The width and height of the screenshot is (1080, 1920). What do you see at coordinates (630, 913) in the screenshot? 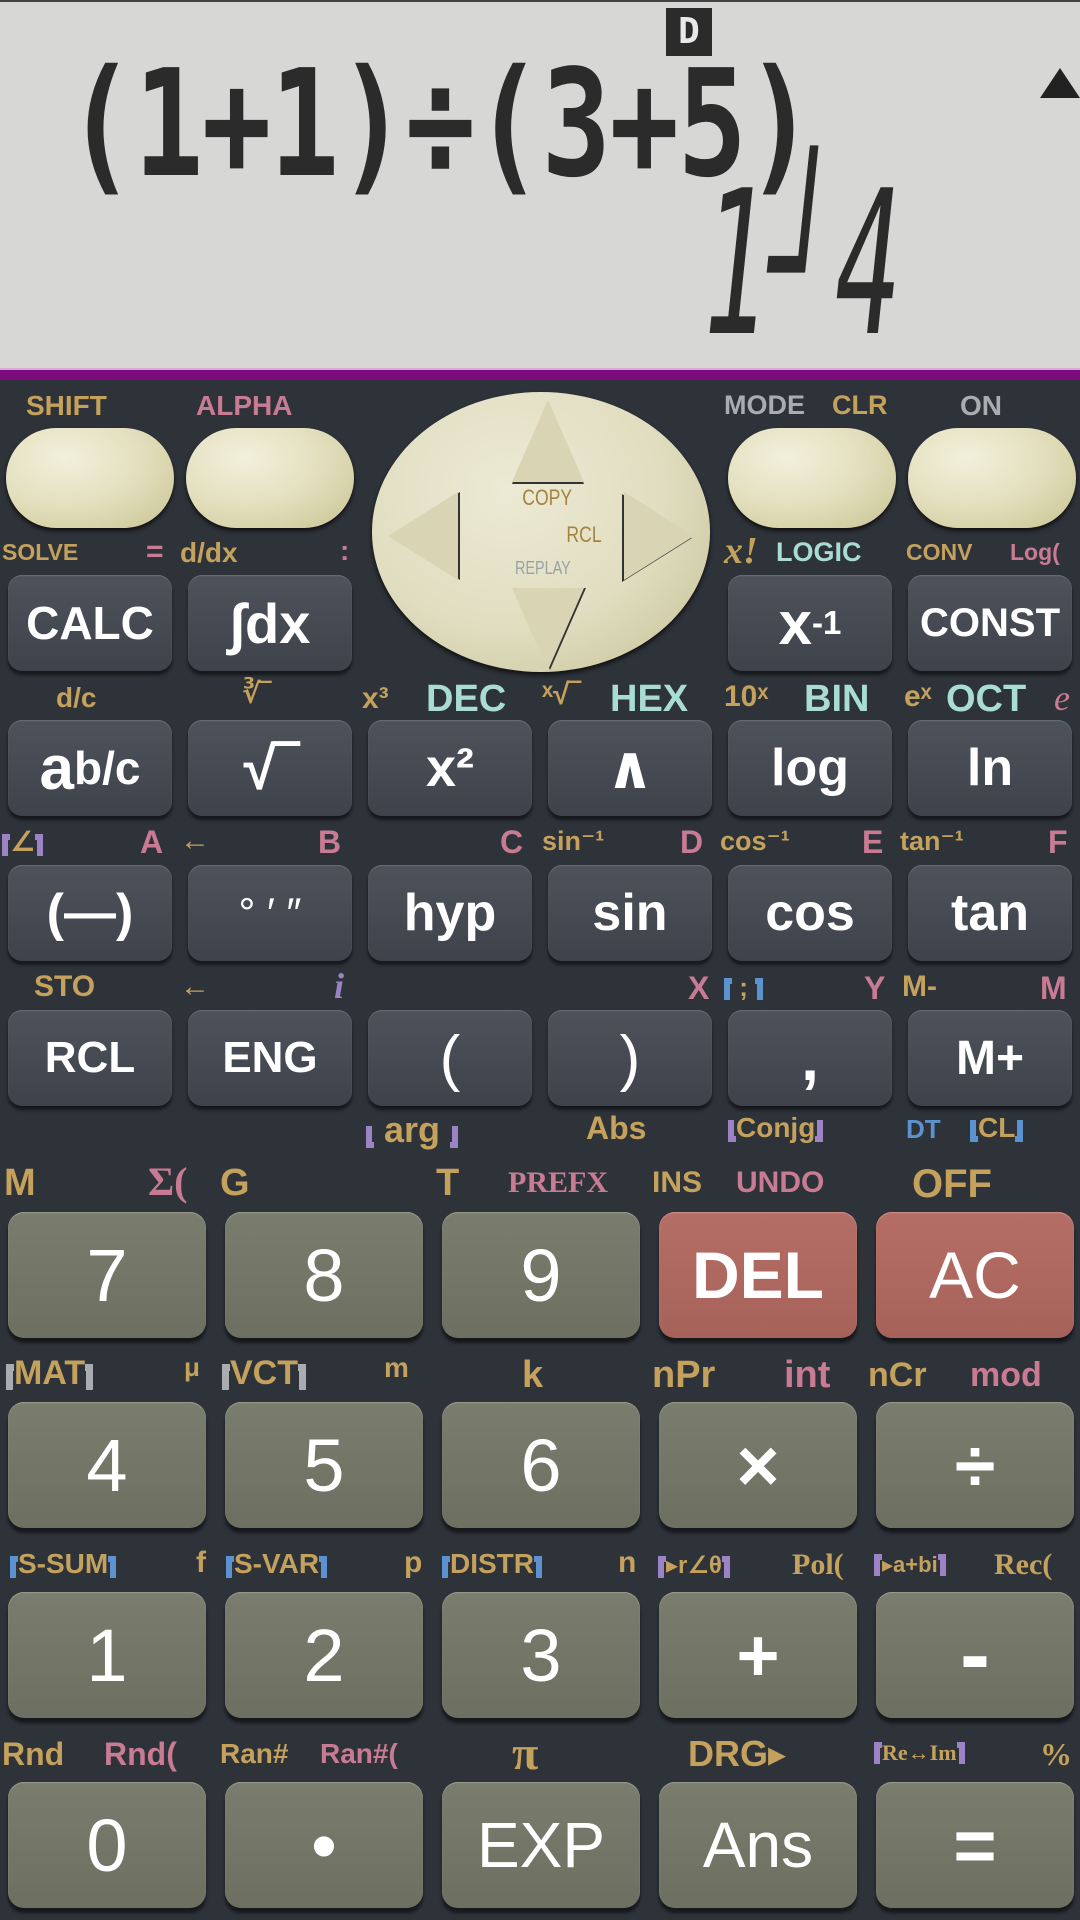
I see `sin-button: sin` at bounding box center [630, 913].